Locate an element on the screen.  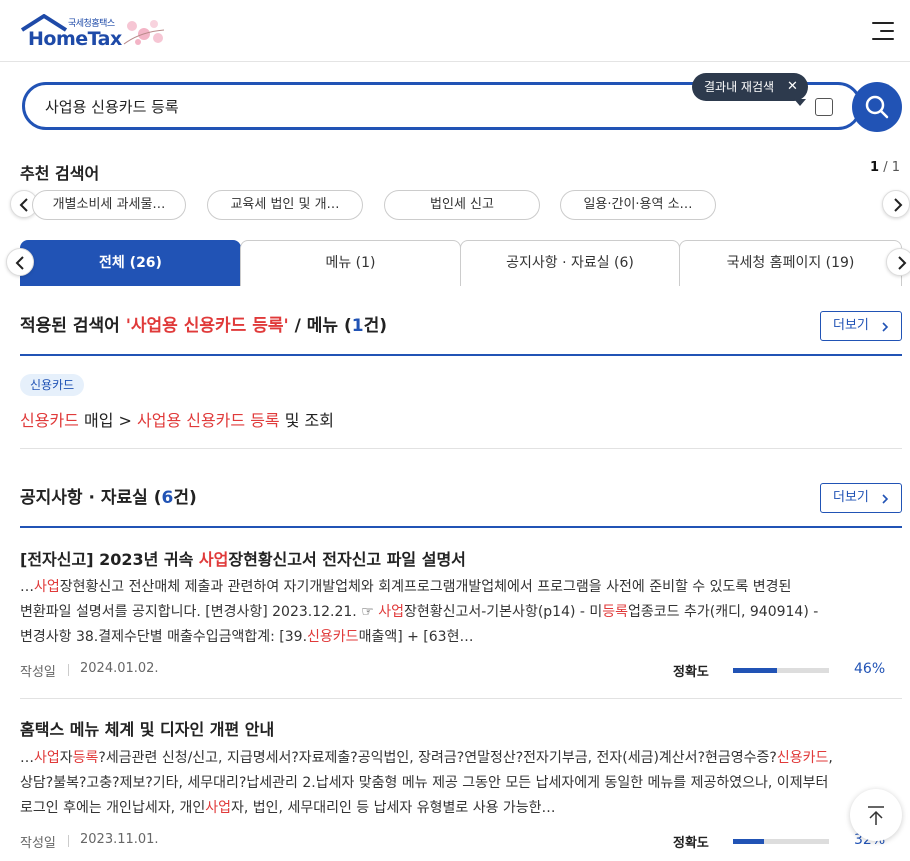
category-tag: 신용카드 is located at coordinates (52, 385).